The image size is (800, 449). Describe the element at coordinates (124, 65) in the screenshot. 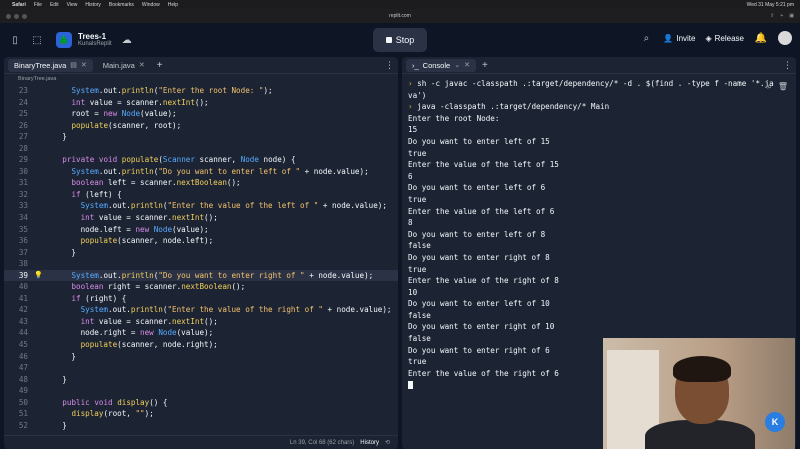

I see `tab-main-java: Main.java ✕` at that location.